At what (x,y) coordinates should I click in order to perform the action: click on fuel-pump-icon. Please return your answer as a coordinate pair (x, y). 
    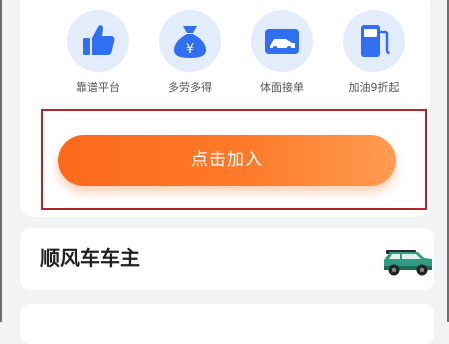
    Looking at the image, I should click on (374, 41).